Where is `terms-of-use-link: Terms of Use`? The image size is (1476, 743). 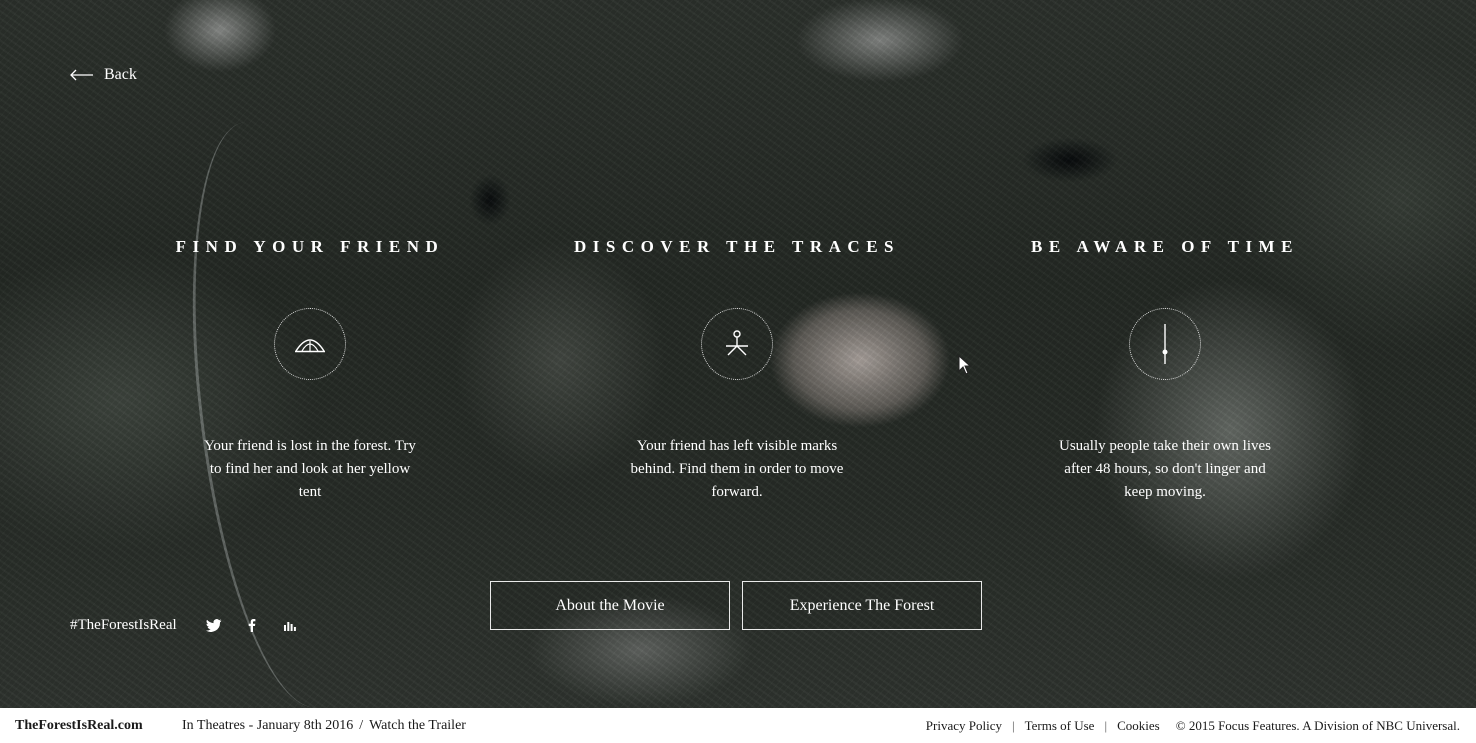 terms-of-use-link: Terms of Use is located at coordinates (1060, 726).